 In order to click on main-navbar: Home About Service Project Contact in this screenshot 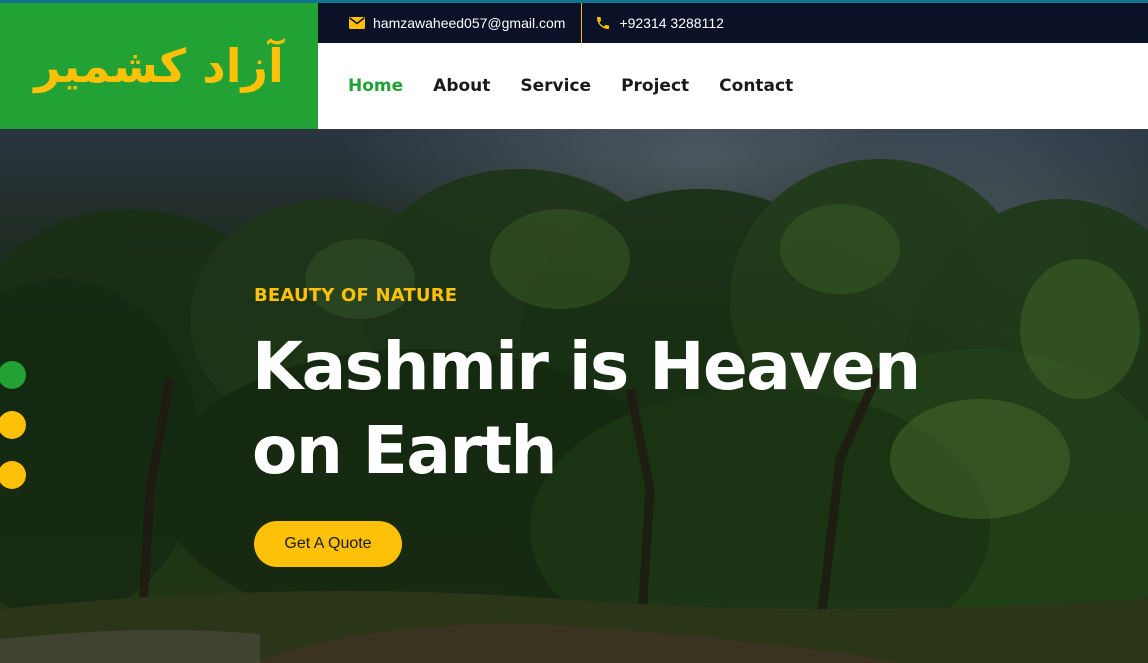, I will do `click(733, 86)`.